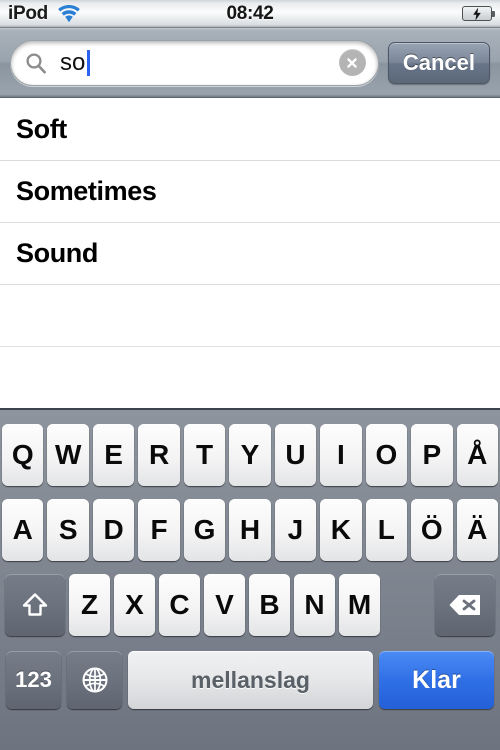 The height and width of the screenshot is (750, 500). I want to click on key-o: O, so click(386, 455).